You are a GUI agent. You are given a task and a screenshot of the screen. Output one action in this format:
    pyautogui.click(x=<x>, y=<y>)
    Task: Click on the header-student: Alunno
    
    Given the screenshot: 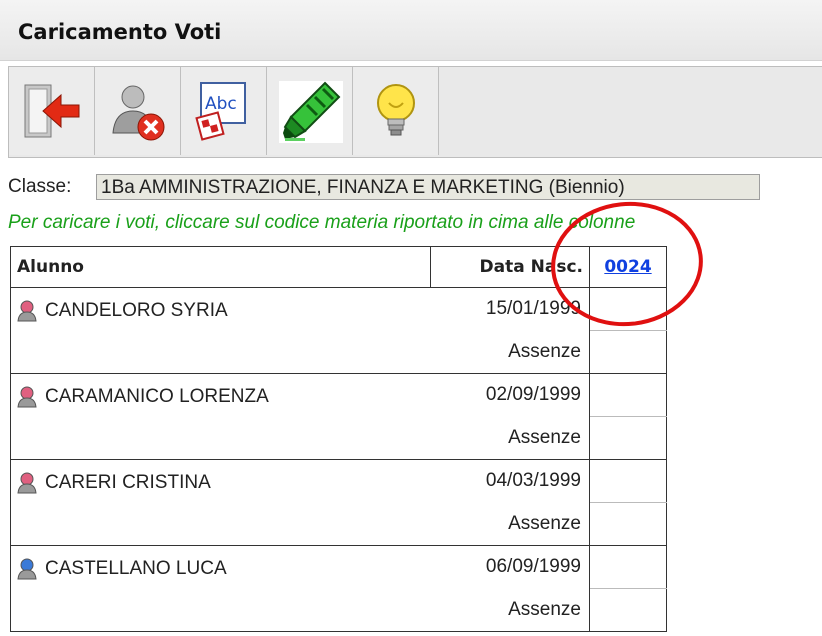 What is the action you would take?
    pyautogui.click(x=220, y=267)
    